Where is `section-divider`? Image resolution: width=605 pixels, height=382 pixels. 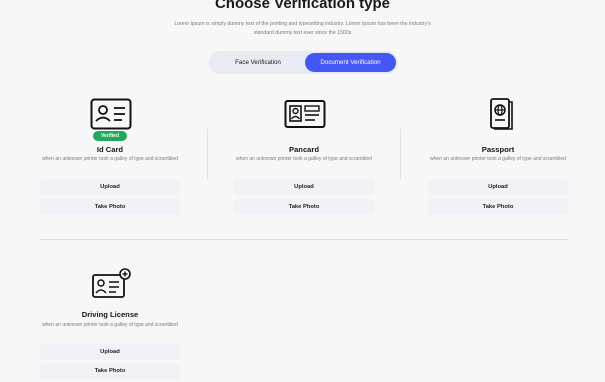
section-divider is located at coordinates (304, 239).